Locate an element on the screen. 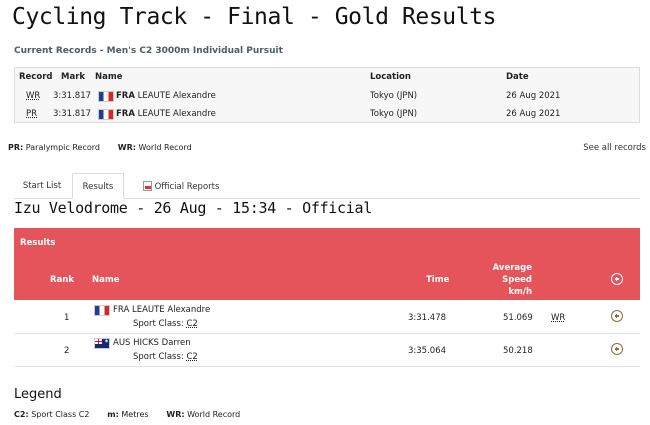 This screenshot has width=650, height=425. records-header-location: Location is located at coordinates (390, 77).